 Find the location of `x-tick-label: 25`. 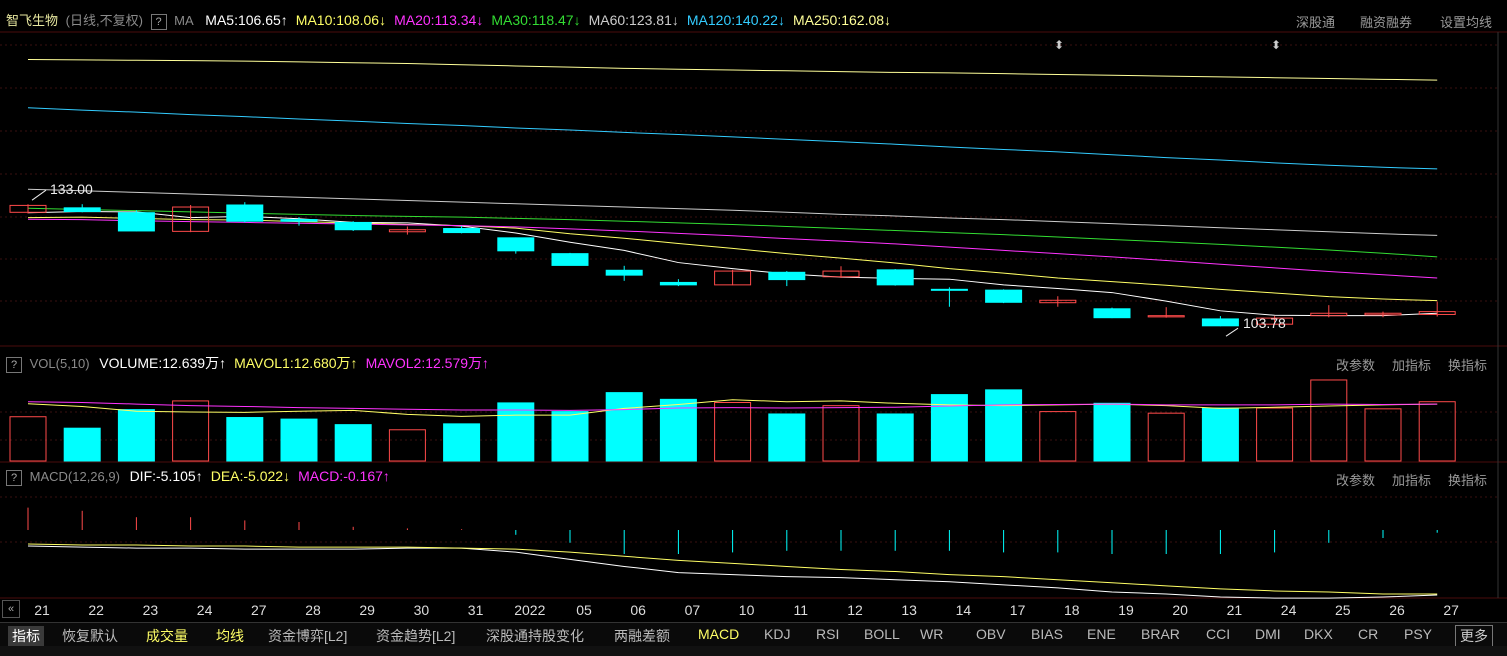

x-tick-label: 25 is located at coordinates (1343, 610).